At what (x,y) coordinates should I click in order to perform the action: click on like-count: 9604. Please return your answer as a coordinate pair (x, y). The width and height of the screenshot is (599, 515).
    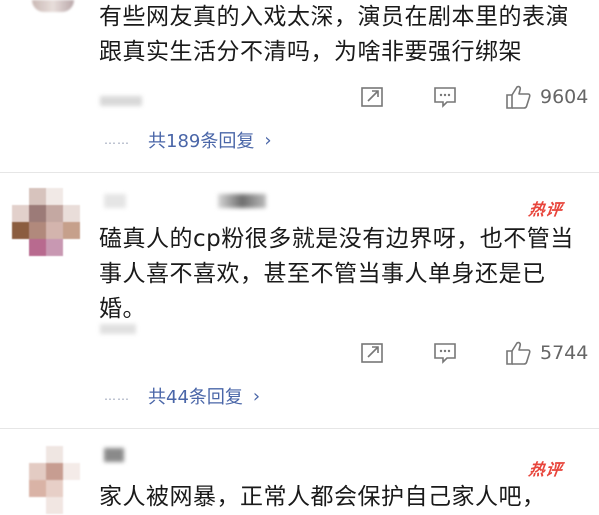
    Looking at the image, I should click on (564, 97).